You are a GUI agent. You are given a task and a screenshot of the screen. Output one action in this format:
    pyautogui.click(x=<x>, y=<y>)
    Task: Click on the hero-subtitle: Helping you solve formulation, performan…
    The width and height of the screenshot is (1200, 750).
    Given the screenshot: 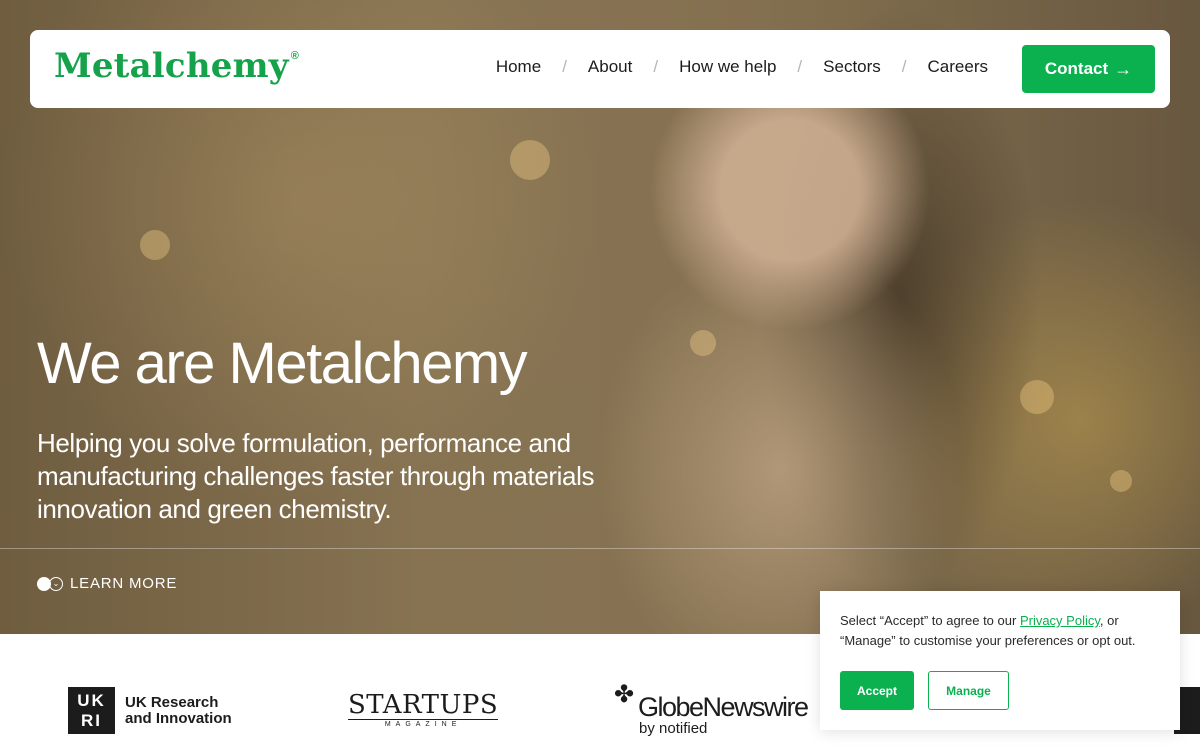 What is the action you would take?
    pyautogui.click(x=316, y=476)
    